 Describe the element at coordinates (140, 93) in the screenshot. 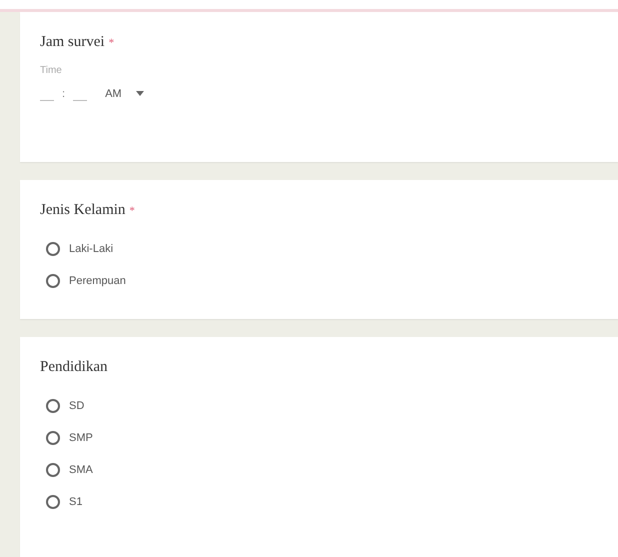

I see `caret-icon` at that location.